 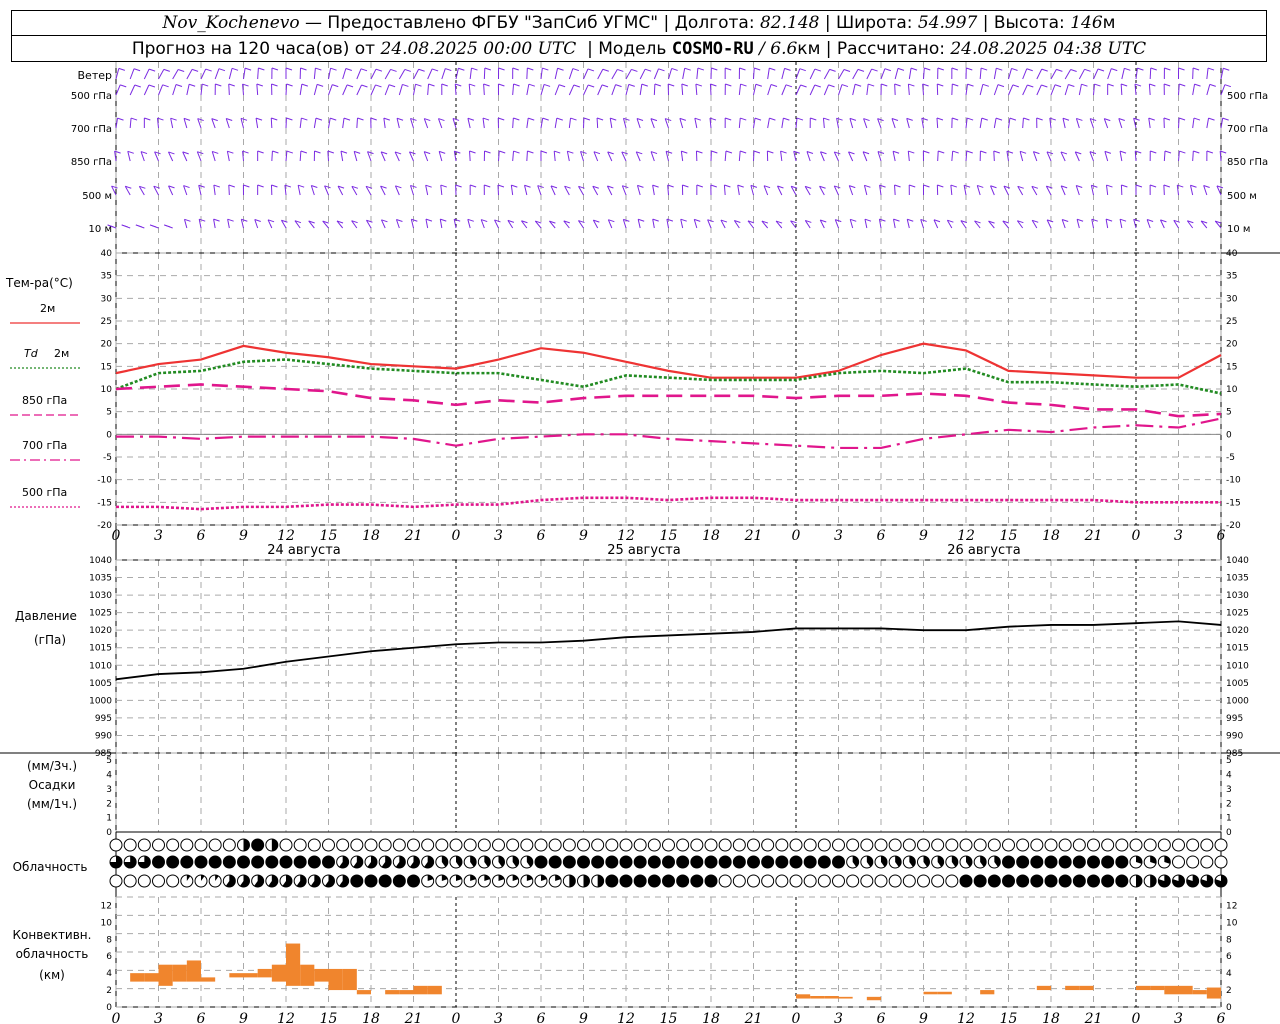 What do you see at coordinates (274, 845) in the screenshot?
I see `cloud-cover-fill` at bounding box center [274, 845].